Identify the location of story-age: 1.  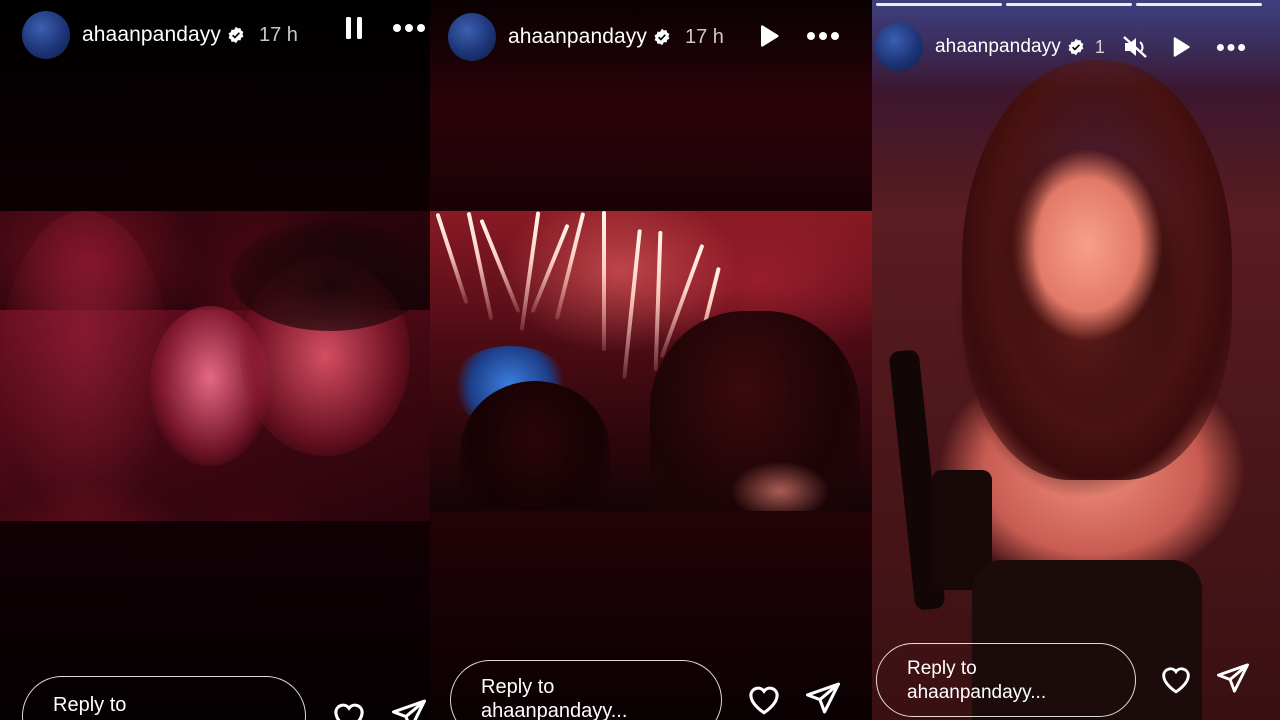
(1099, 46).